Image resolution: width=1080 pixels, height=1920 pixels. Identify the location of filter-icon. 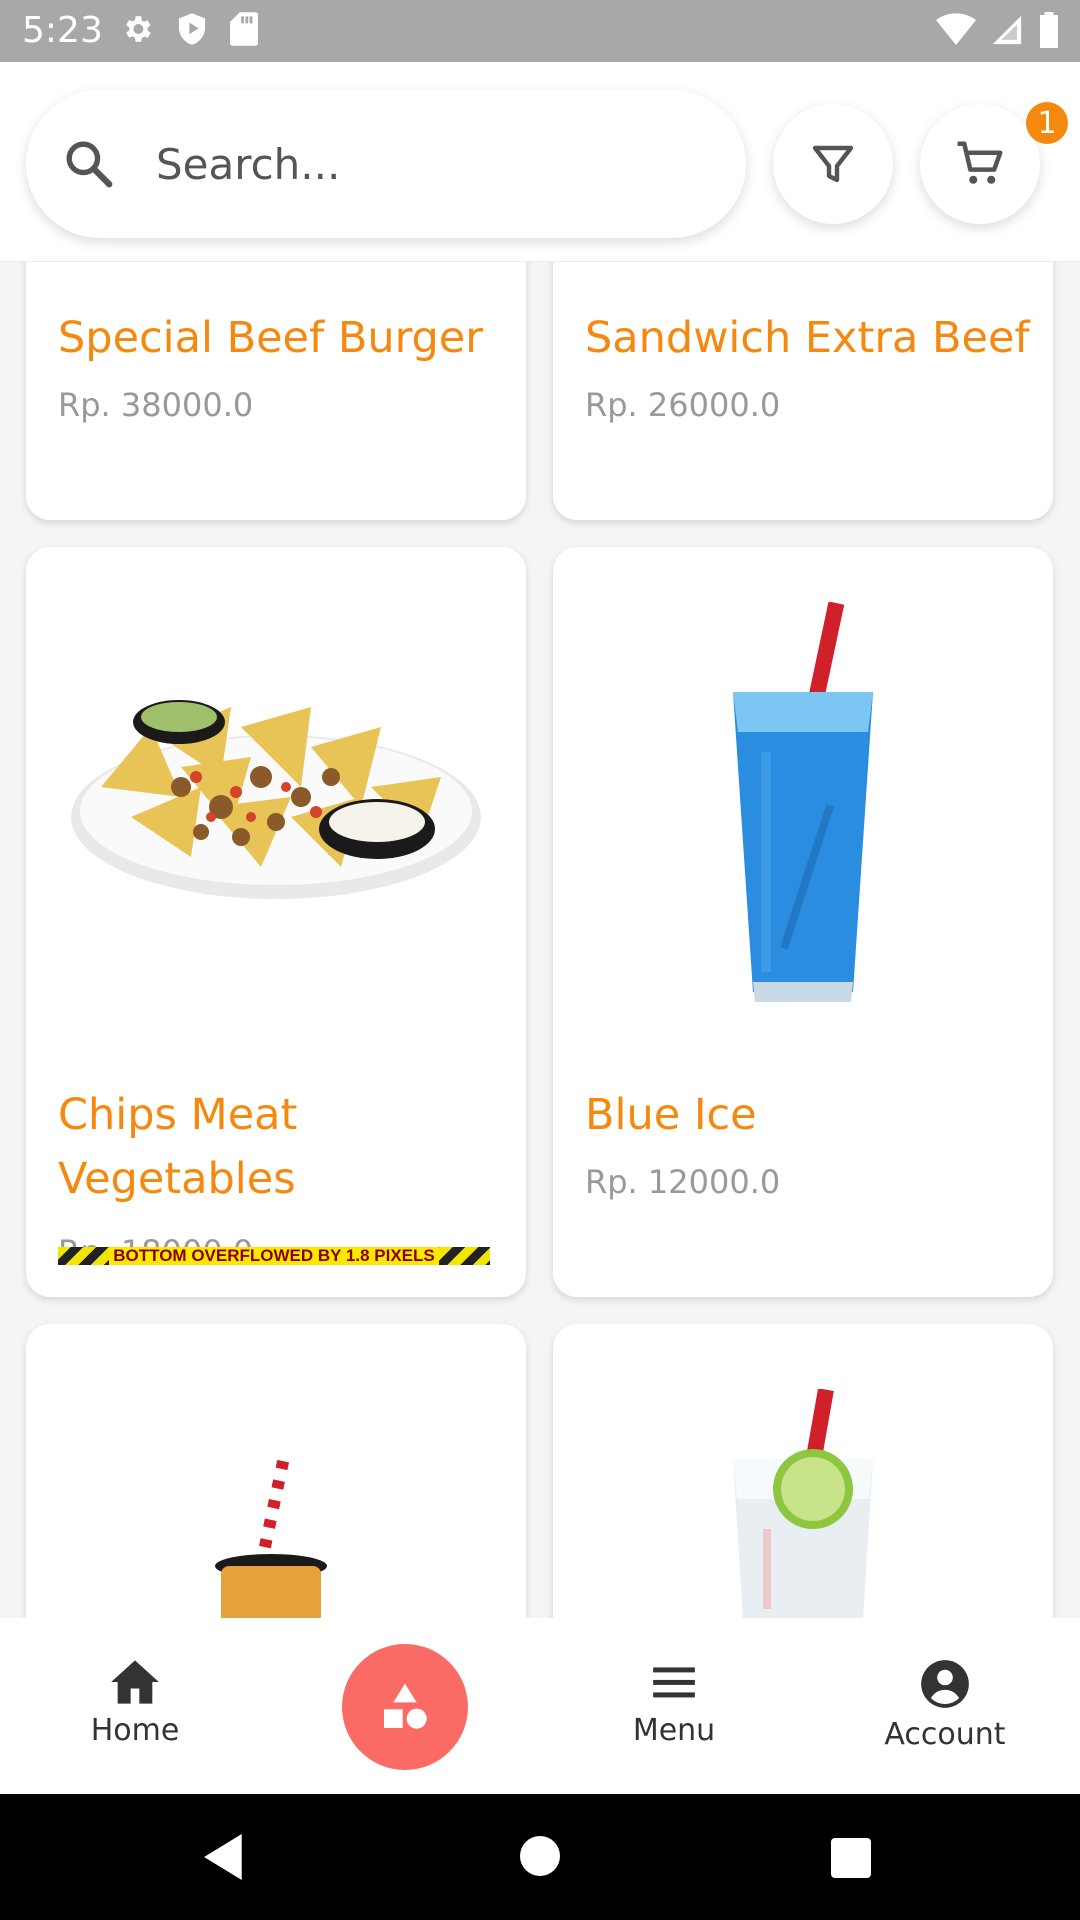
(833, 164).